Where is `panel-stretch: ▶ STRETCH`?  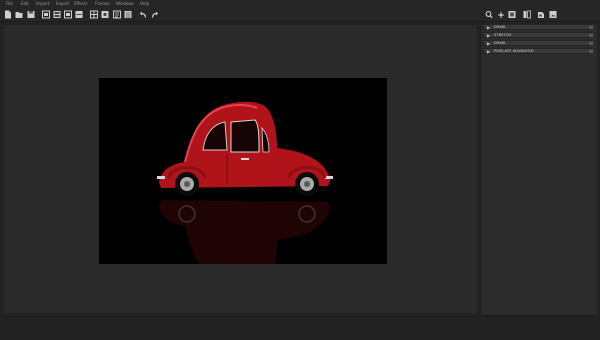 panel-stretch: ▶ STRETCH is located at coordinates (539, 35).